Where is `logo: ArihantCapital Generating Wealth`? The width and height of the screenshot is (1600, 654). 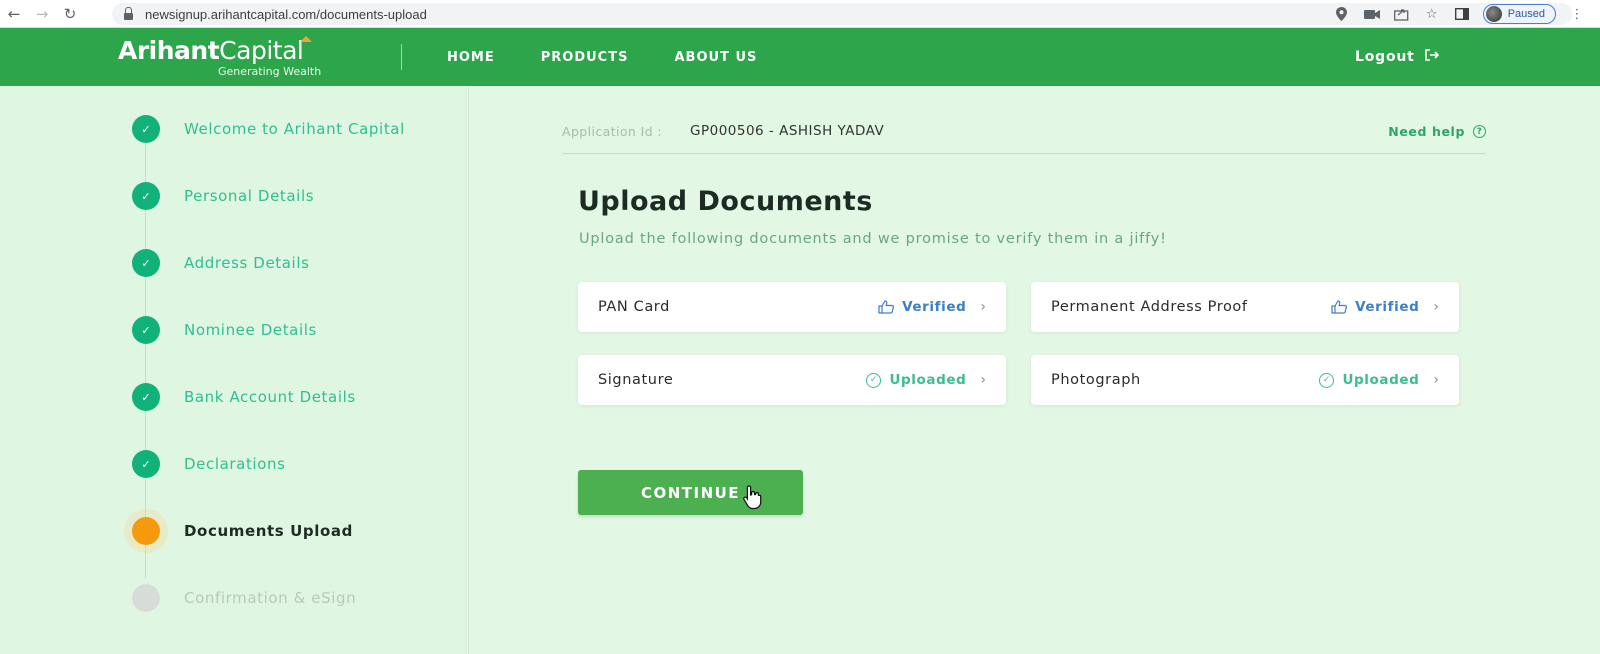 logo: ArihantCapital Generating Wealth is located at coordinates (219, 57).